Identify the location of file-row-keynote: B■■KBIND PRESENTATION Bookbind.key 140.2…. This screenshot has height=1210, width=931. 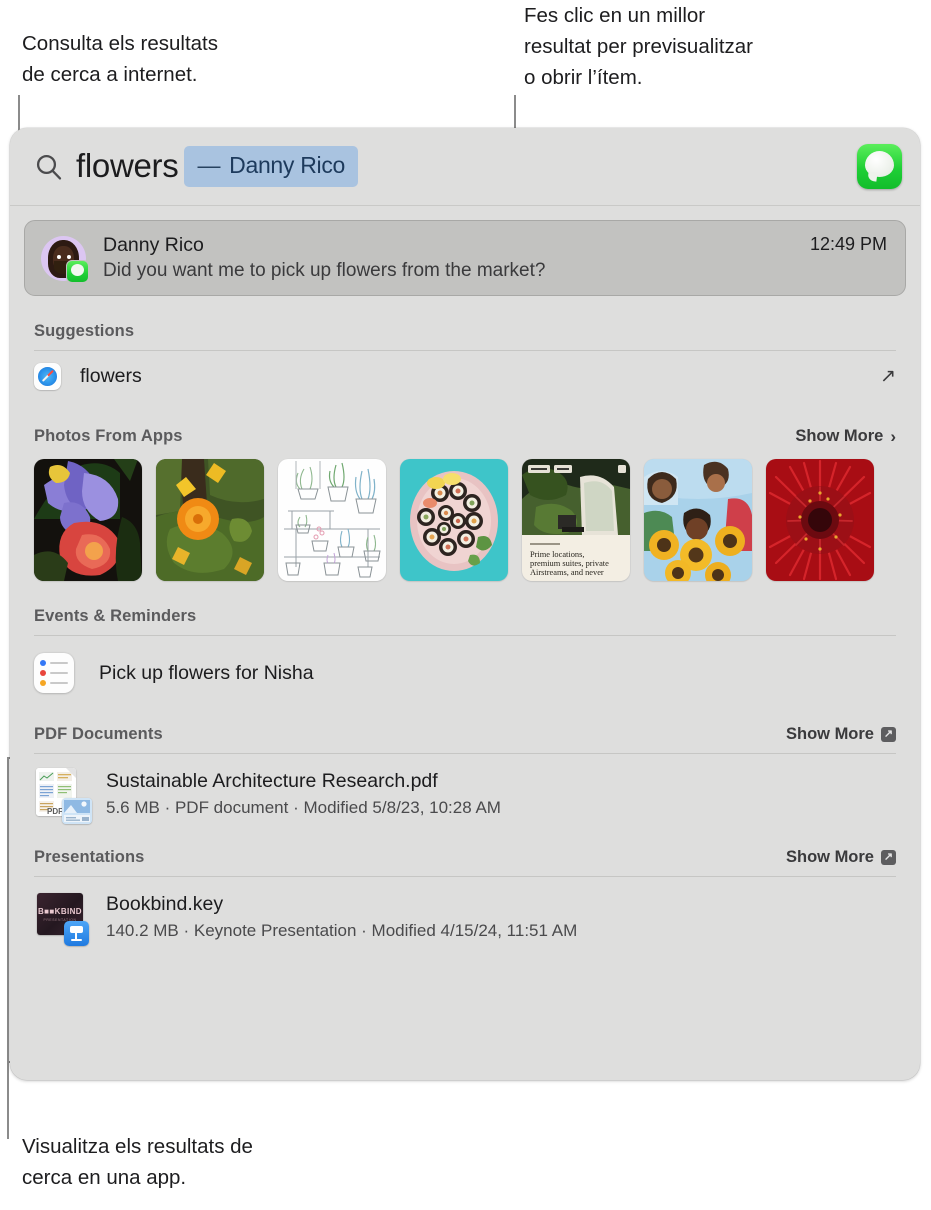
(465, 911).